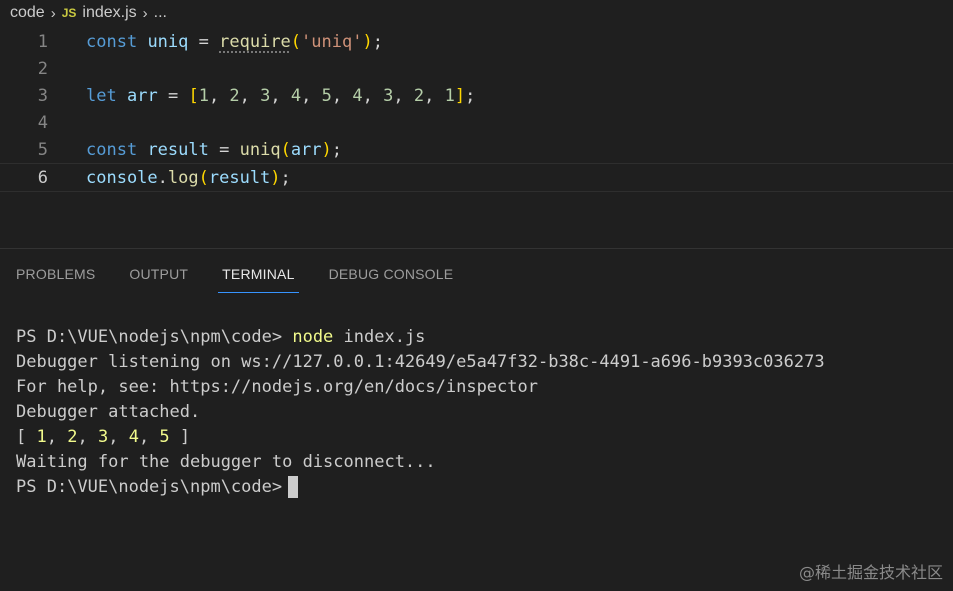 The width and height of the screenshot is (953, 591). I want to click on line-number: 5, so click(42, 149).